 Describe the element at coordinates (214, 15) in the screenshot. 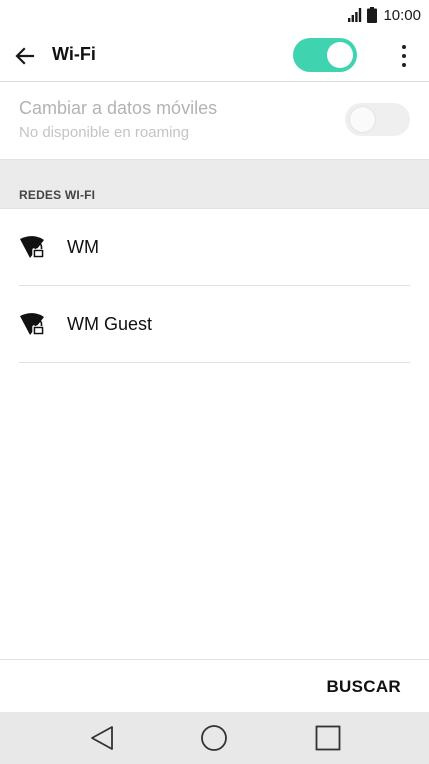

I see `status-bar: 10:00` at that location.